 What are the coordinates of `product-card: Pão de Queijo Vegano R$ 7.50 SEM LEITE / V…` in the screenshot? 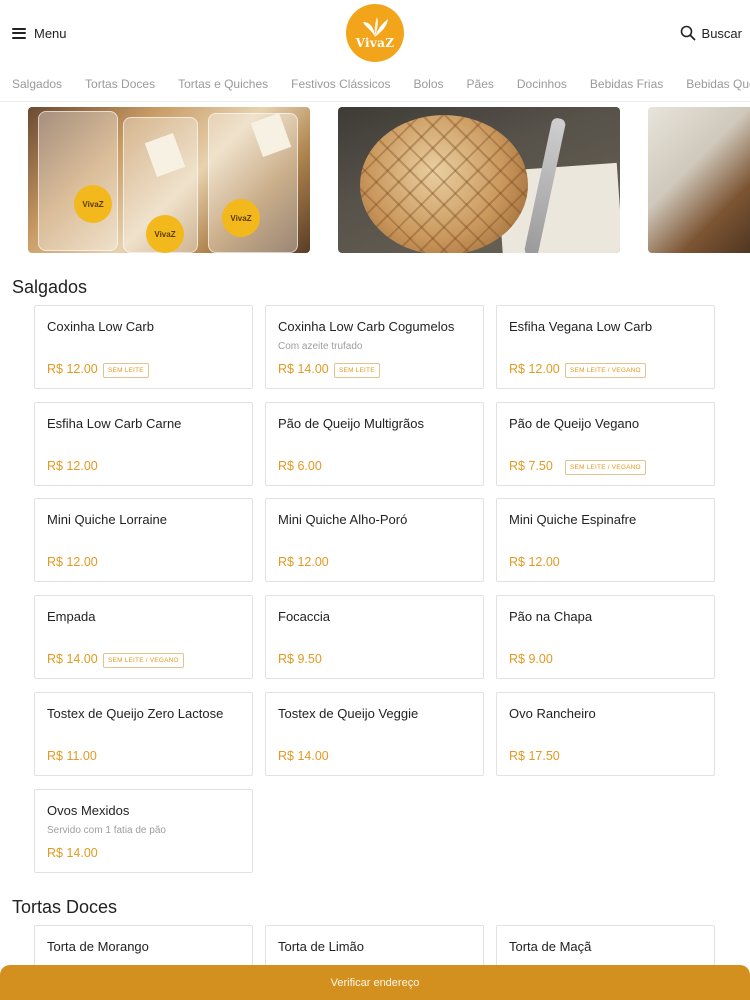 It's located at (605, 444).